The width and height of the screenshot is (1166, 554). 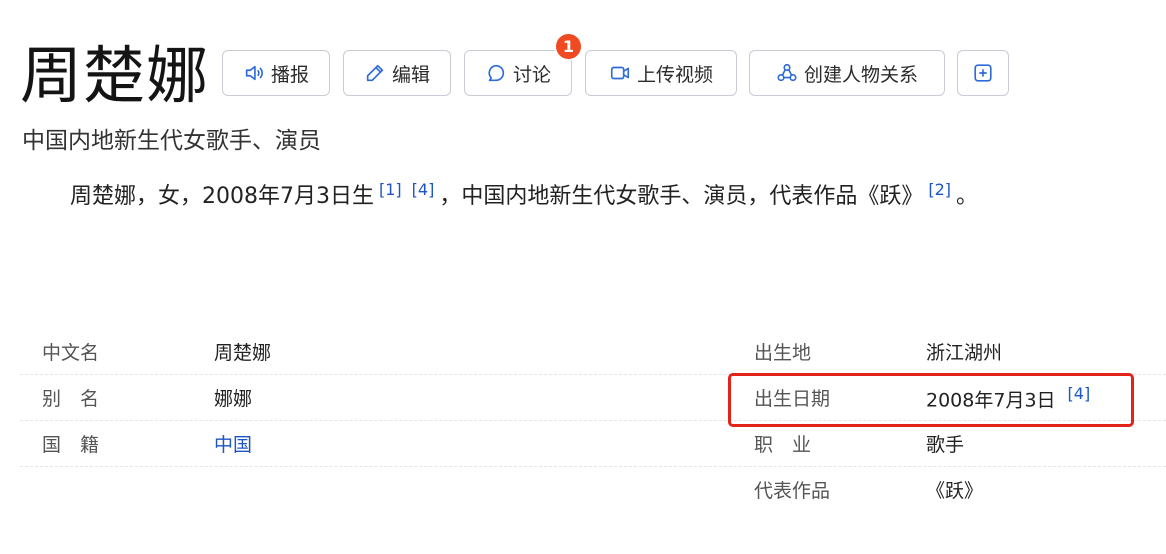 I want to click on summary-text: ，中国内地新生代女歌手、演员，代表作品《跃》, so click(x=681, y=196).